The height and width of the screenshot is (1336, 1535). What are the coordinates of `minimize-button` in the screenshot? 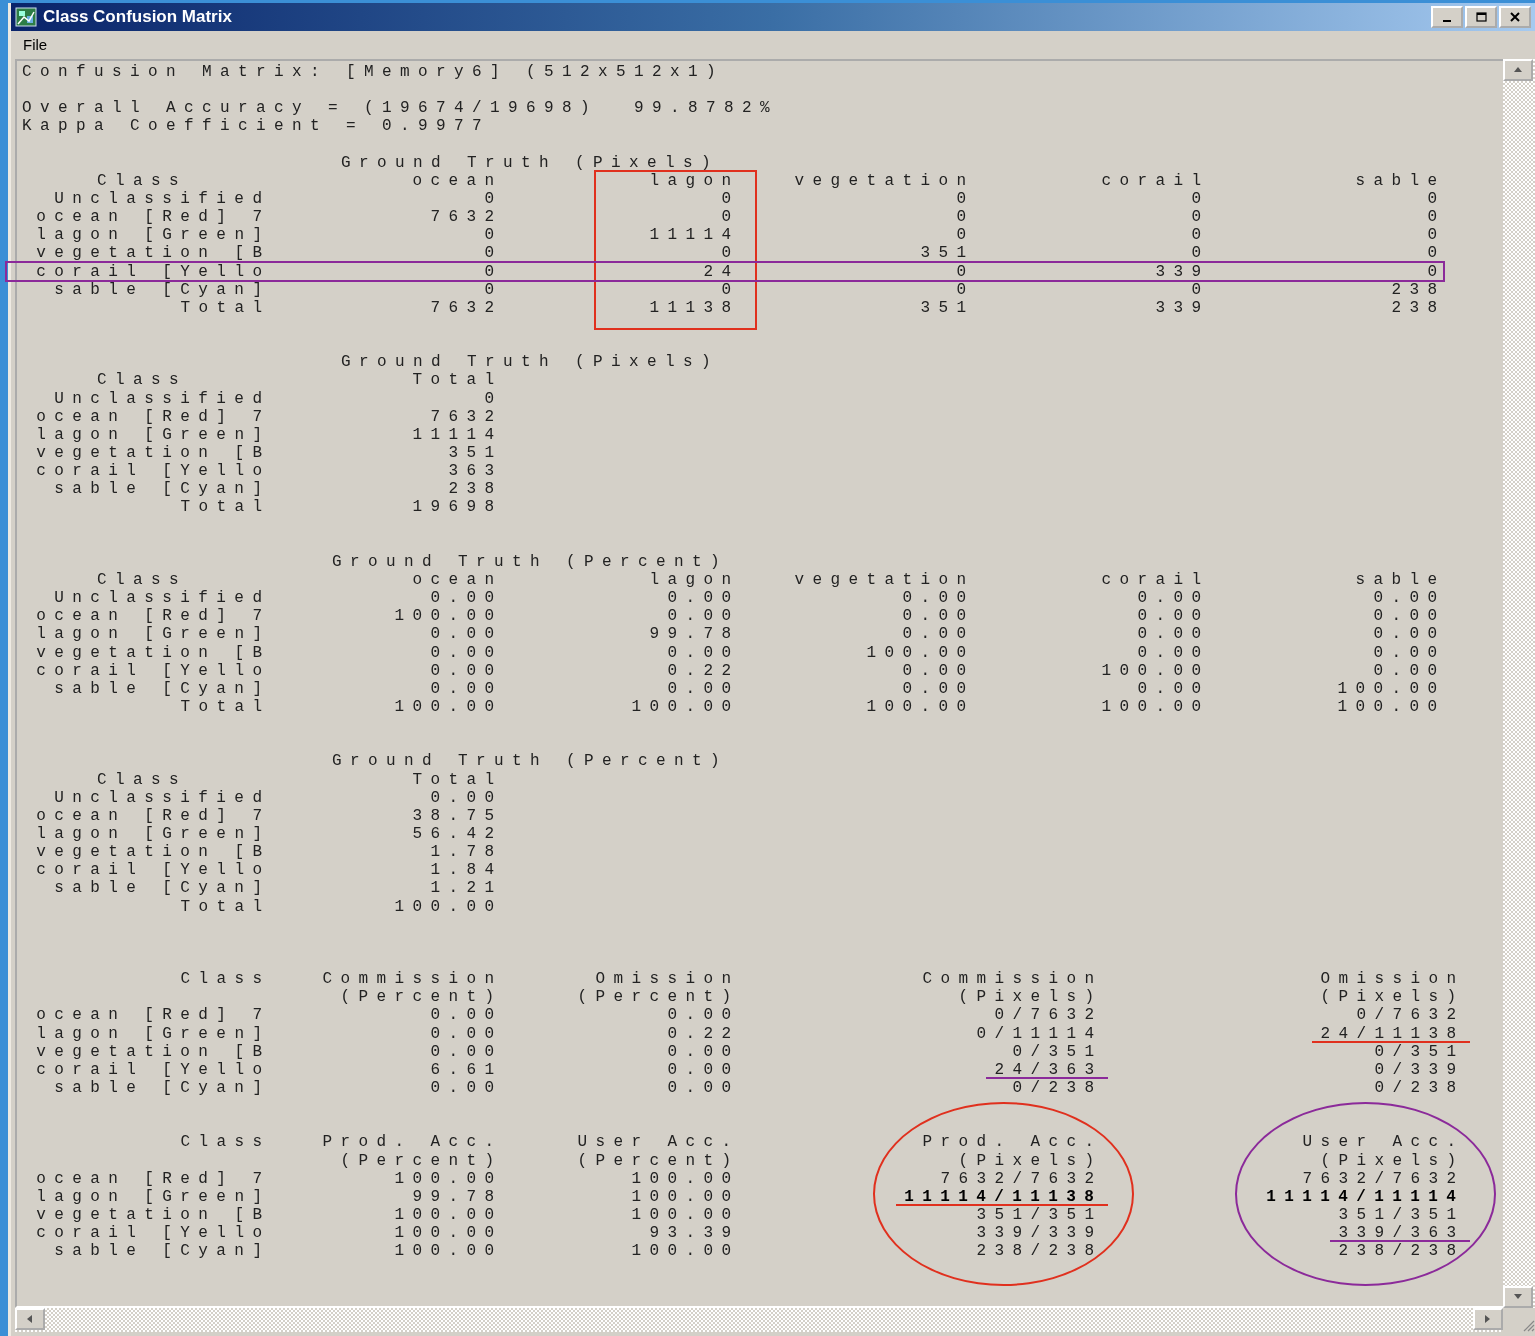 It's located at (1447, 17).